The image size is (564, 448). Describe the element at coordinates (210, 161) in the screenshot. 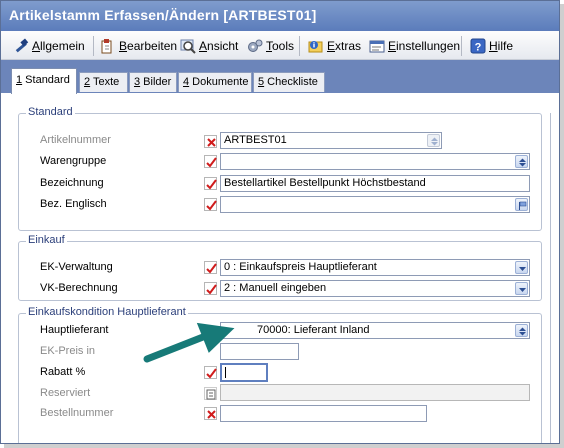

I see `warengruppe-flag` at that location.